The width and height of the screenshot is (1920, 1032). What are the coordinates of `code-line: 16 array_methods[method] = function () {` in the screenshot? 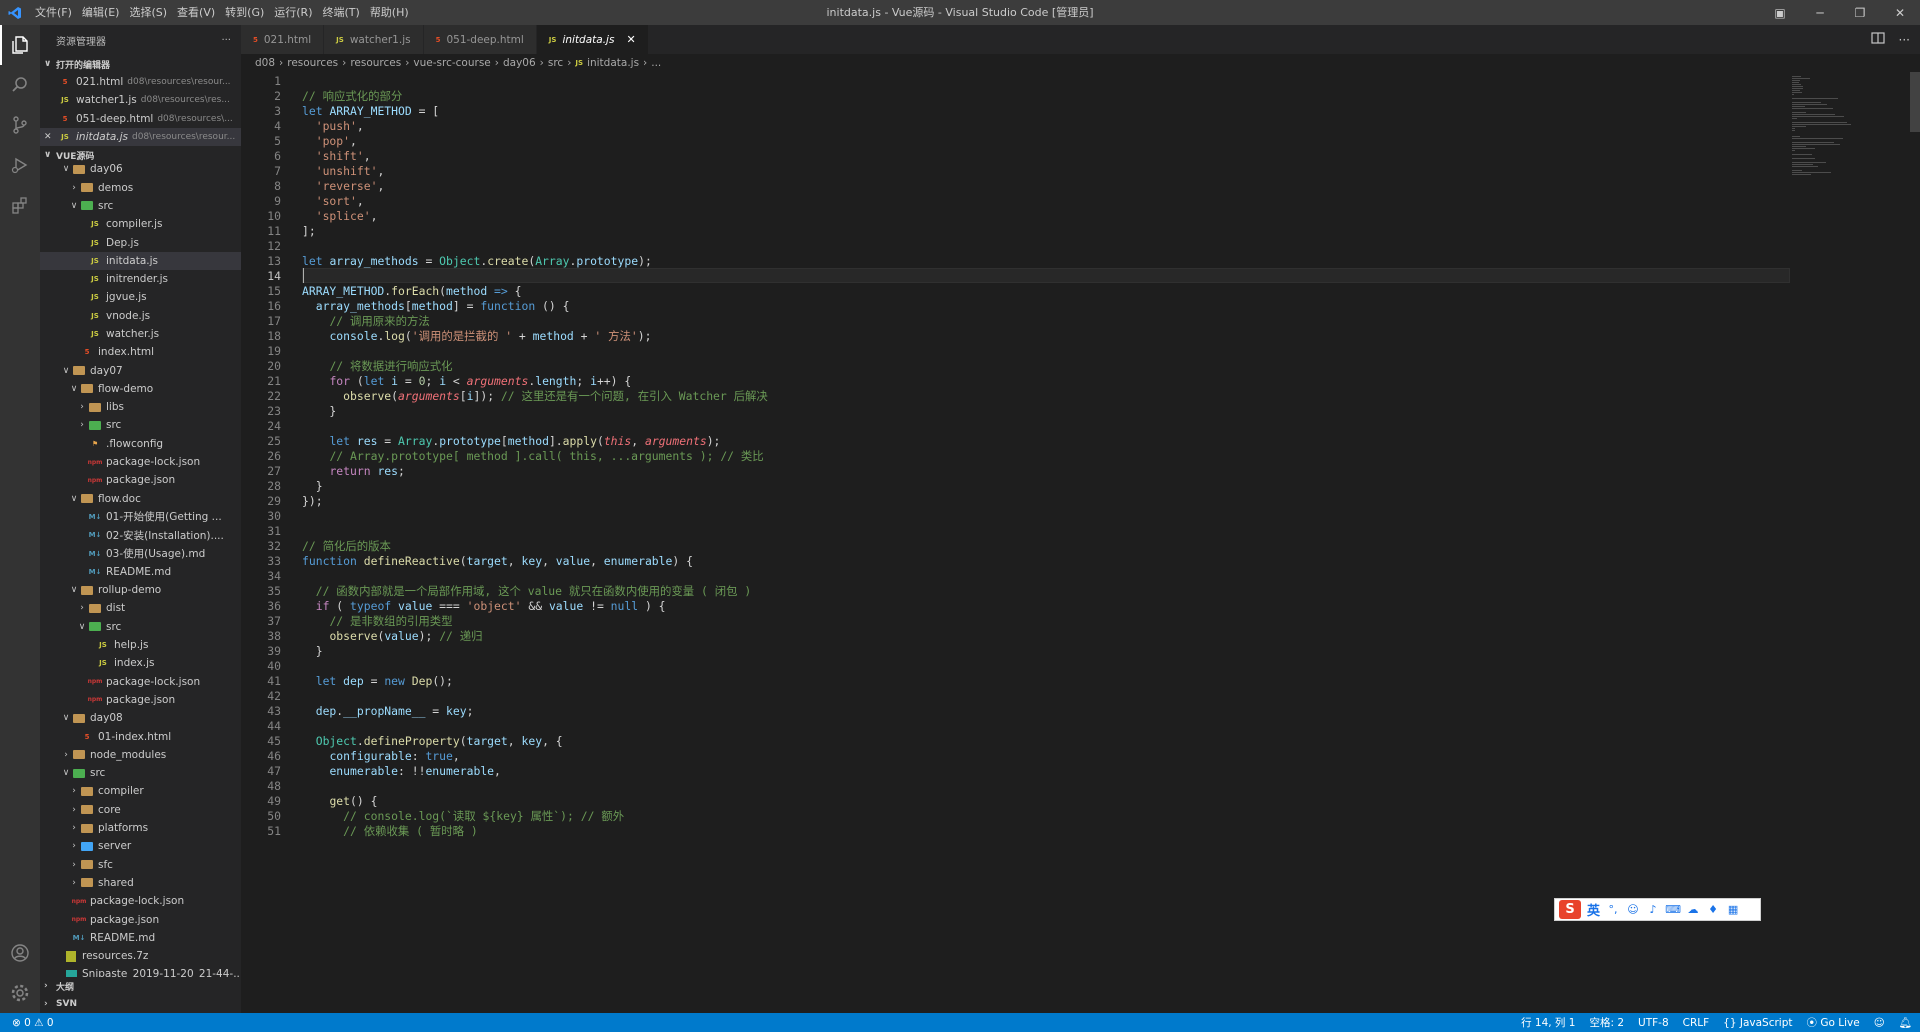 It's located at (1015, 305).